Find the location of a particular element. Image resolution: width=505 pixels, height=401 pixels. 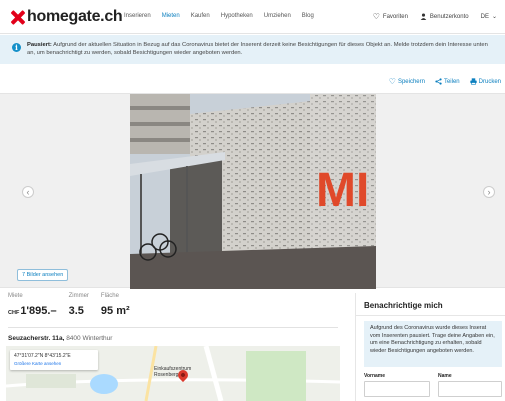

fact-area: Fläche 95 m² is located at coordinates (115, 306).